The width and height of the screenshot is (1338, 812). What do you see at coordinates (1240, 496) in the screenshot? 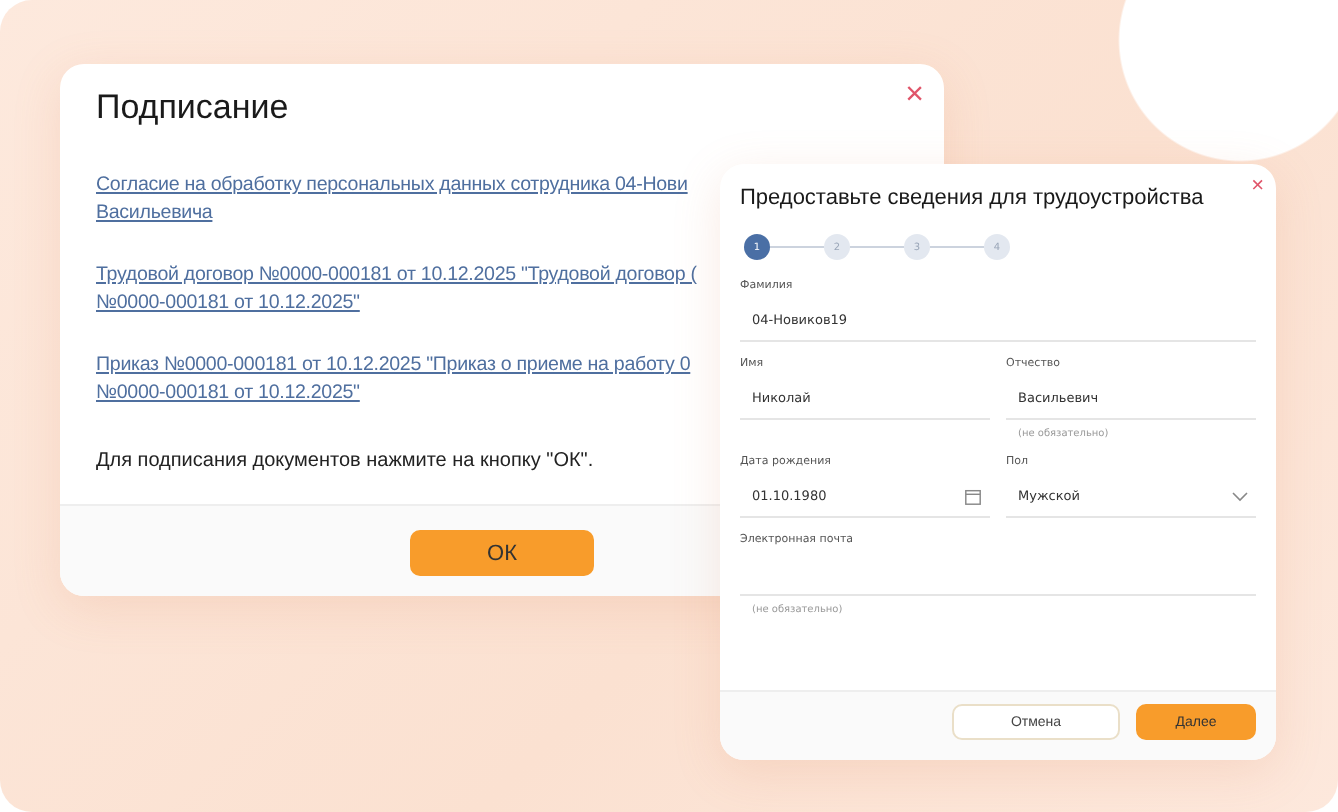
I see `chevron-down-icon` at bounding box center [1240, 496].